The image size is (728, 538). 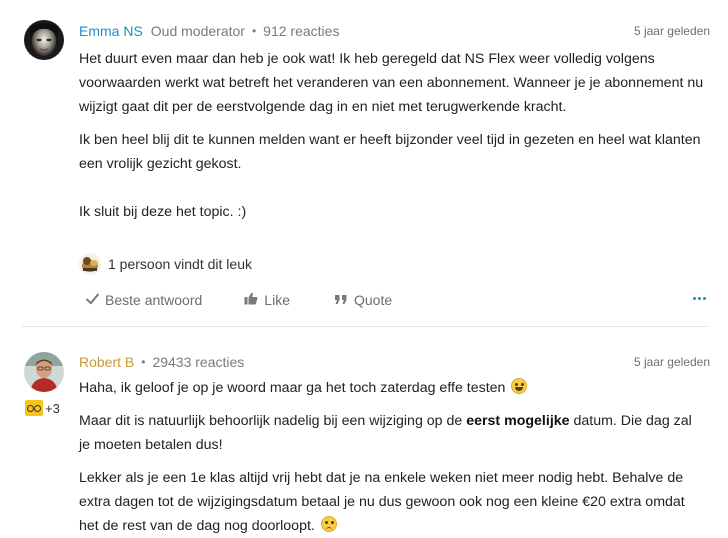 I want to click on reply-count: 912 reacties, so click(x=301, y=31).